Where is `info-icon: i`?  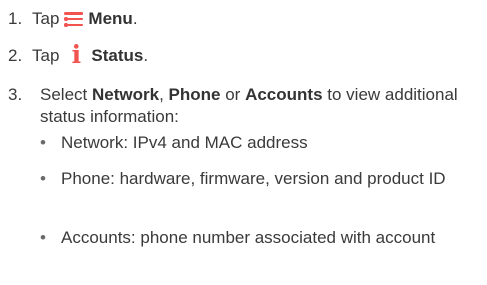
info-icon: i is located at coordinates (76, 54).